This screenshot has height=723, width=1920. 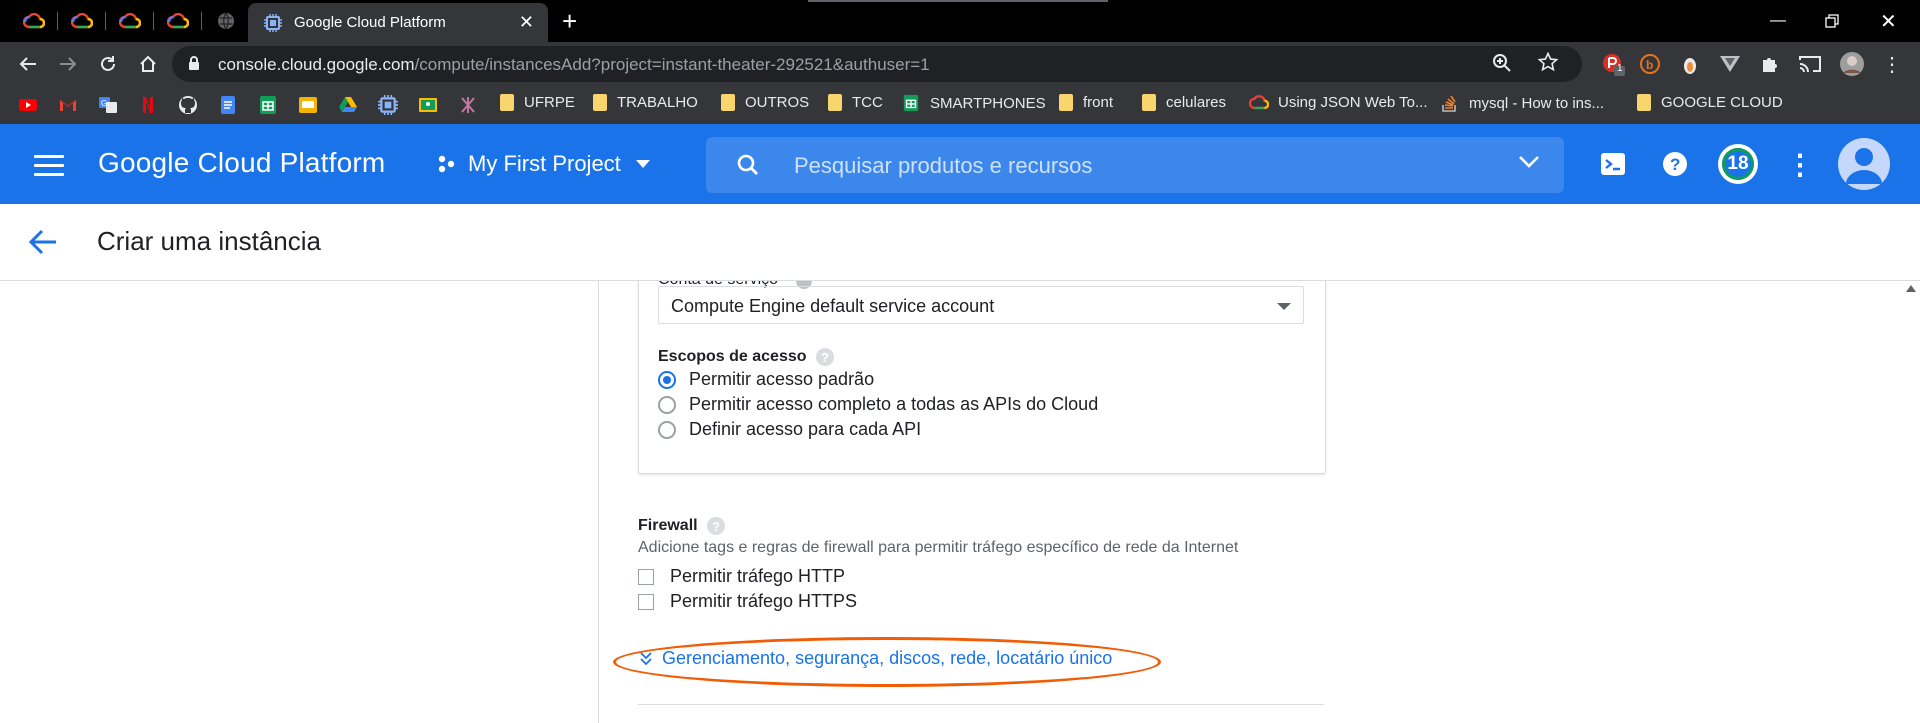 I want to click on page-title: Criar uma instância, so click(x=209, y=241).